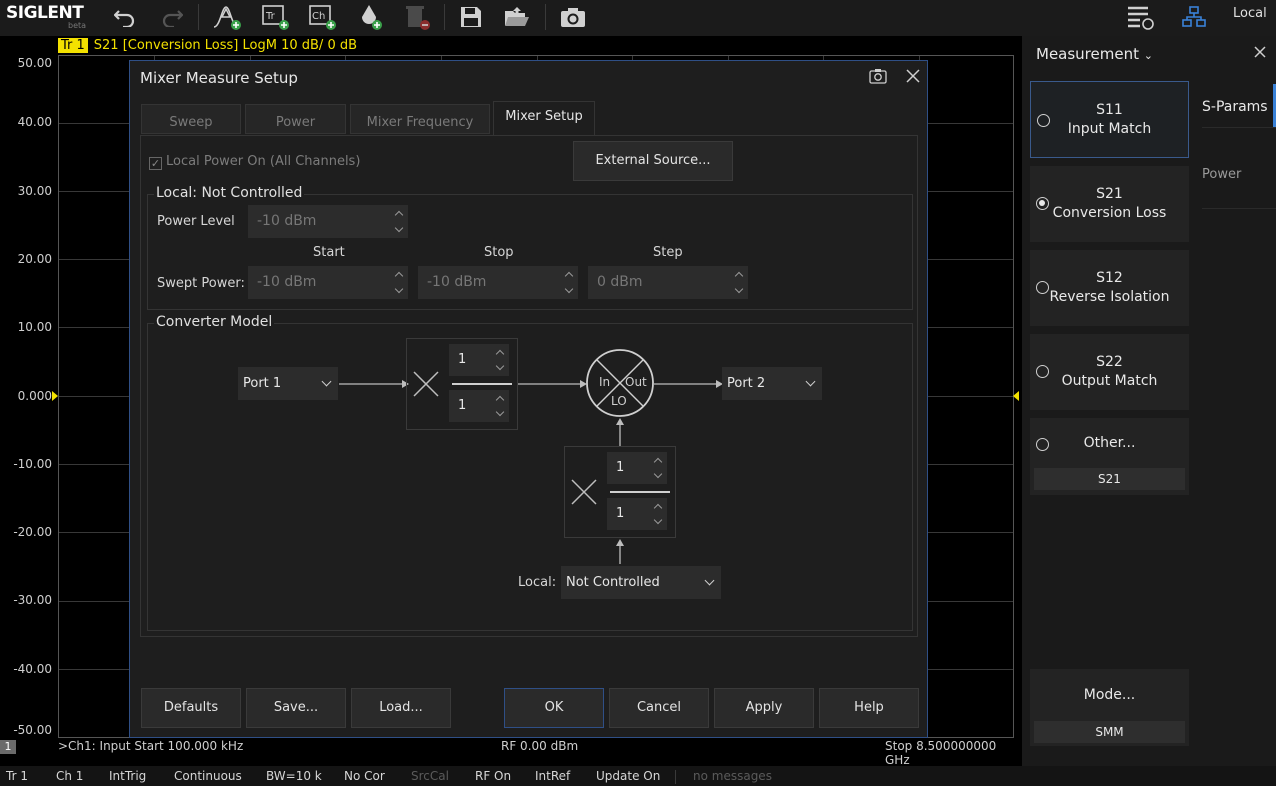 The height and width of the screenshot is (786, 1276). I want to click on status-channel: Ch 1, so click(69, 776).